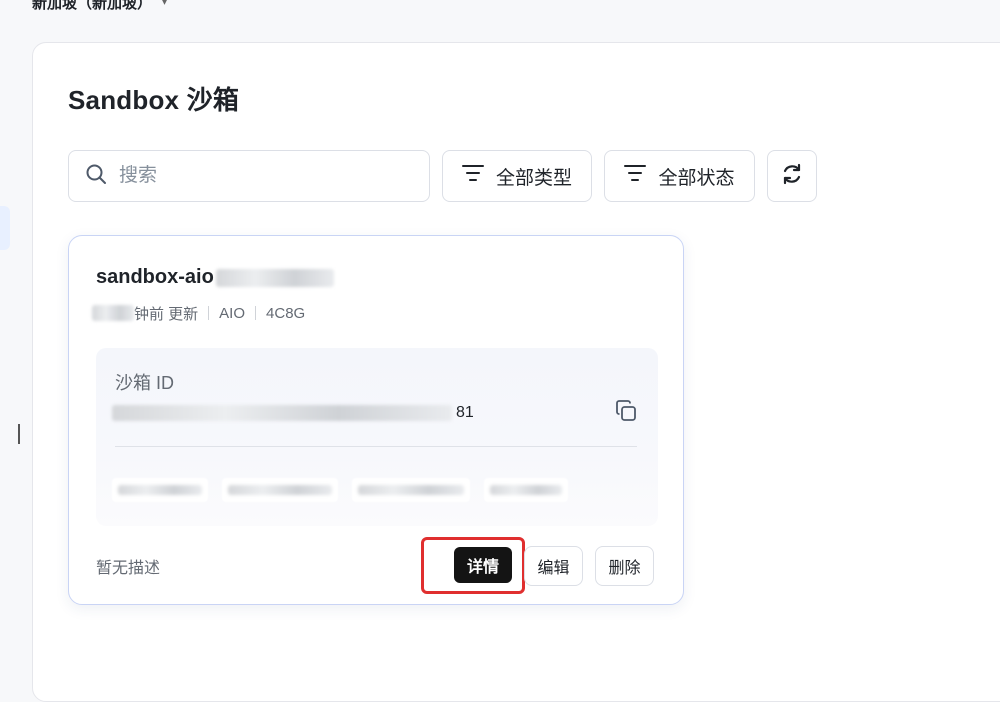 The image size is (1000, 702). What do you see at coordinates (624, 566) in the screenshot?
I see `delete-button: 删除` at bounding box center [624, 566].